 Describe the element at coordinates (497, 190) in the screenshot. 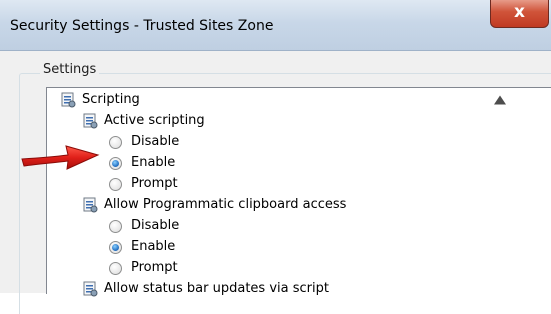

I see `scrollbar` at that location.